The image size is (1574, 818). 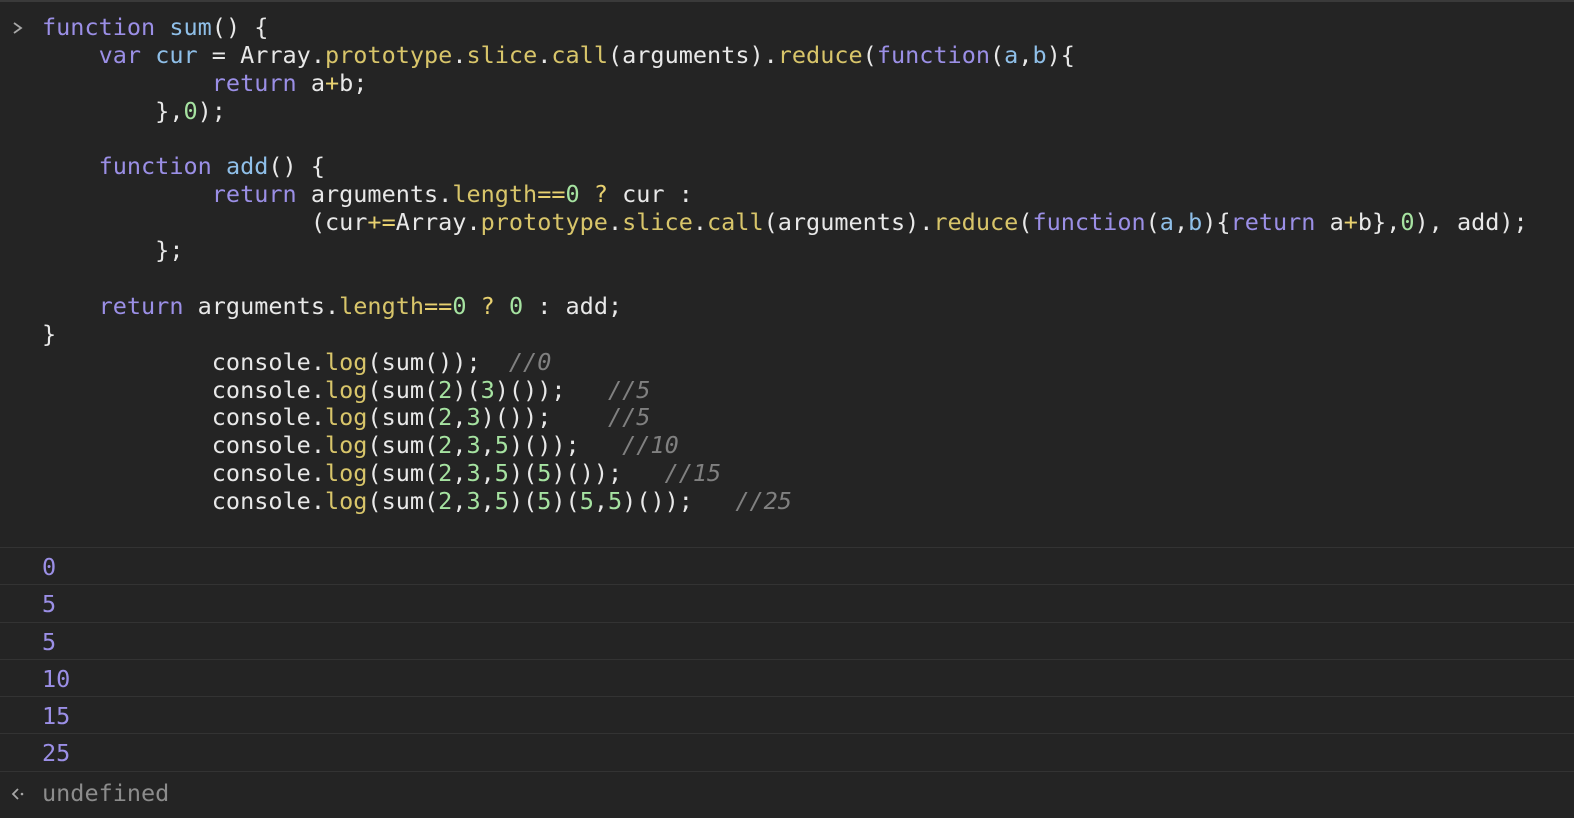 What do you see at coordinates (693, 473) in the screenshot?
I see `code-token: //15` at bounding box center [693, 473].